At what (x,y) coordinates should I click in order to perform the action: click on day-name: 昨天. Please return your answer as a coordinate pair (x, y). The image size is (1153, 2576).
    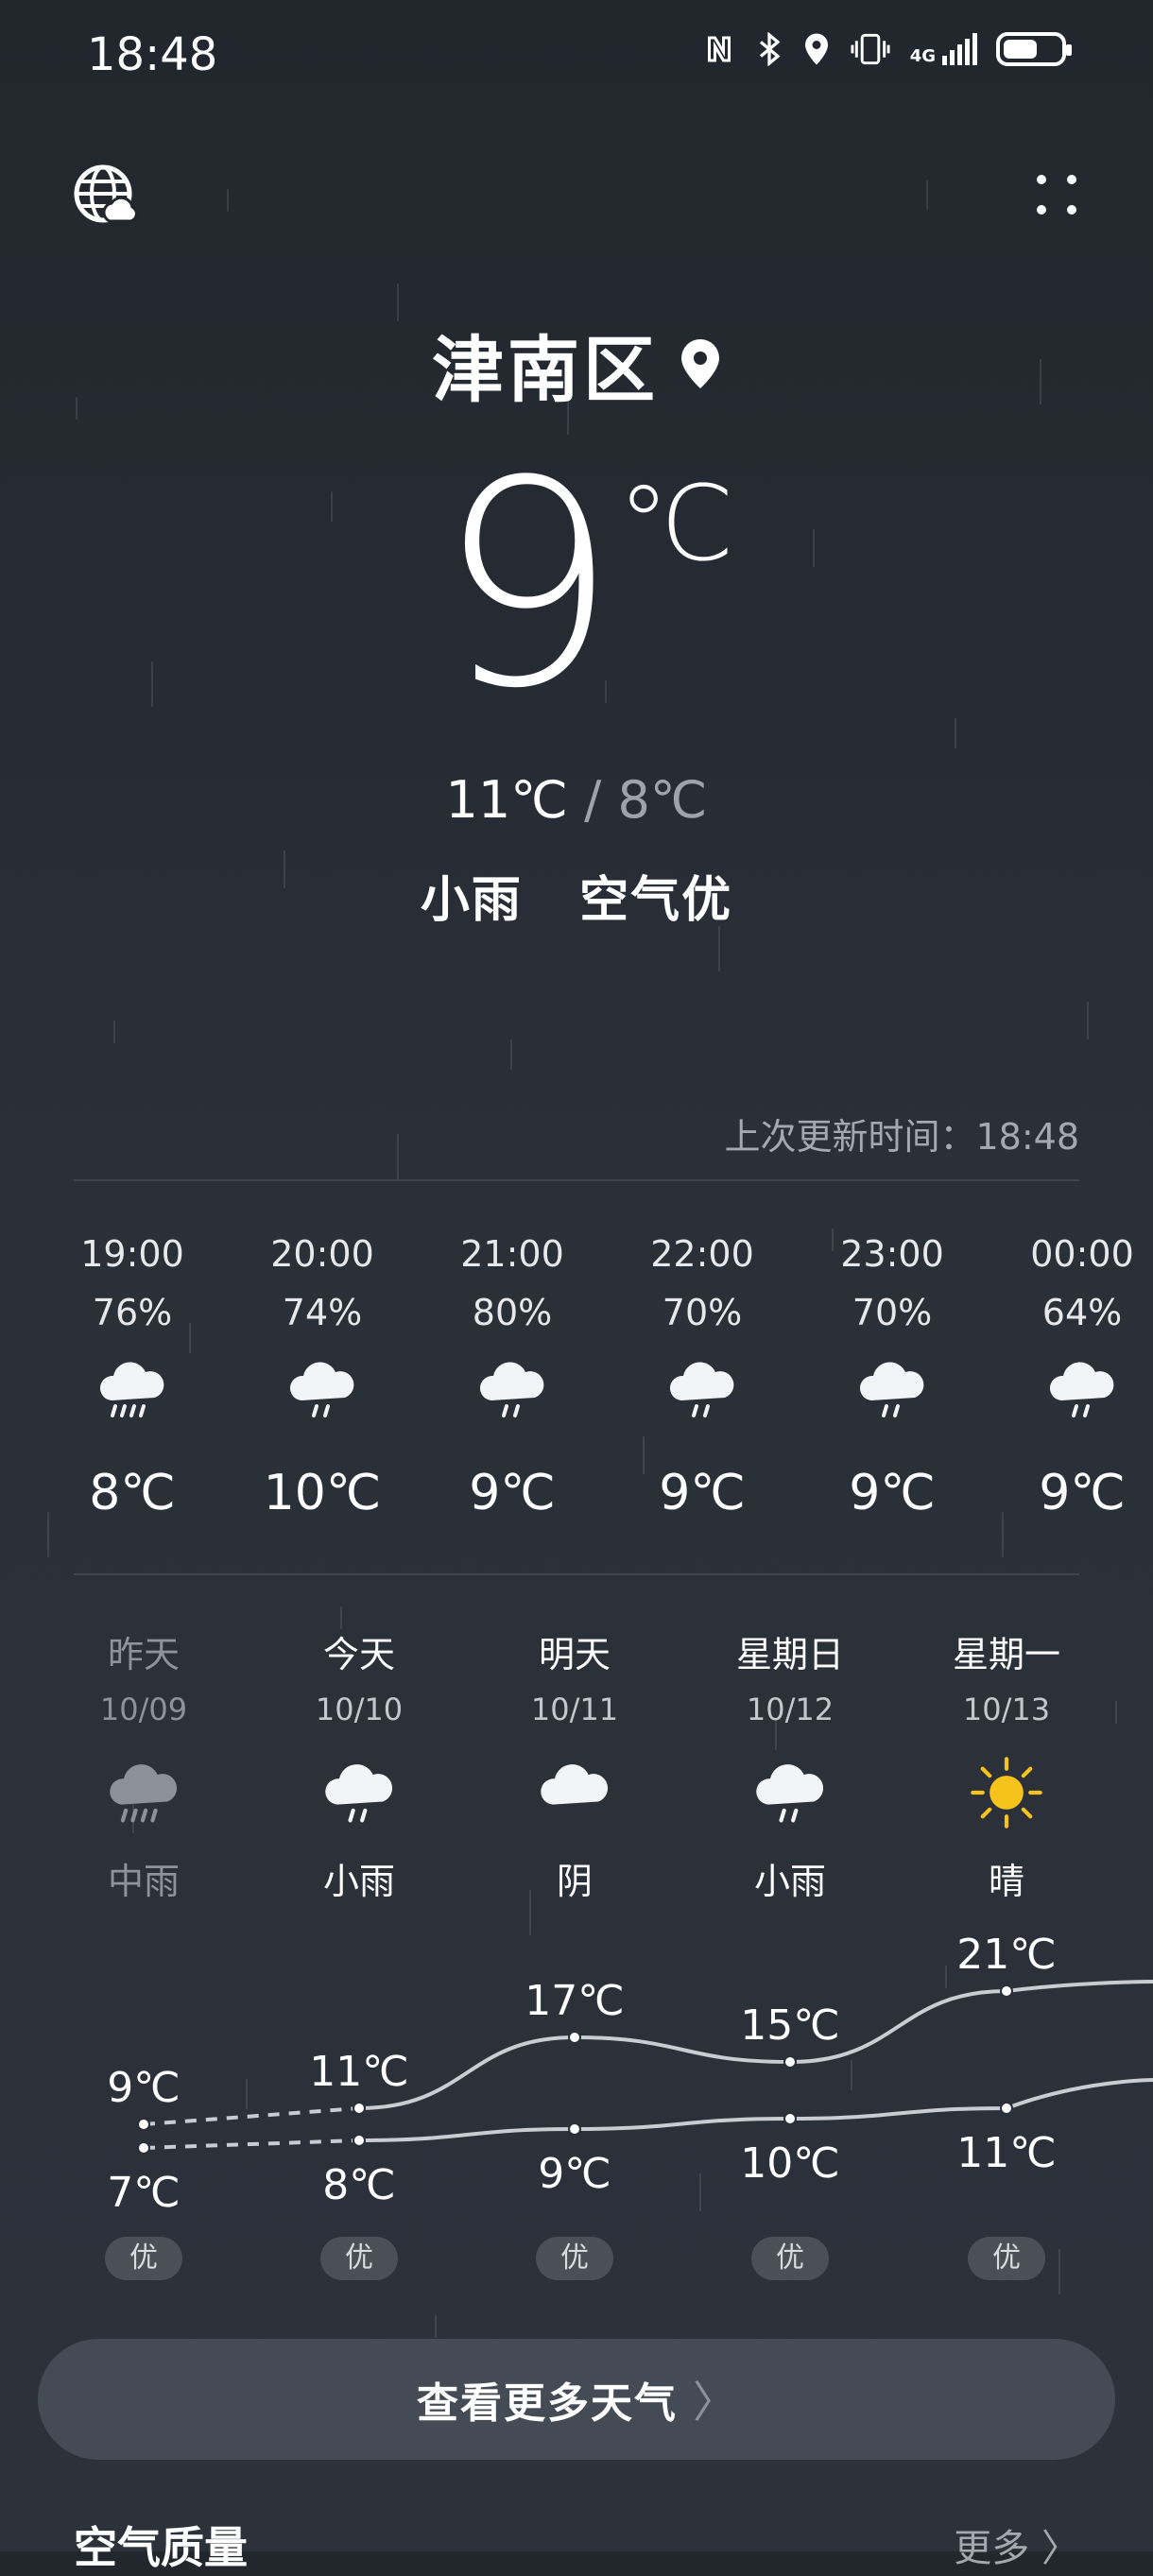
    Looking at the image, I should click on (143, 1654).